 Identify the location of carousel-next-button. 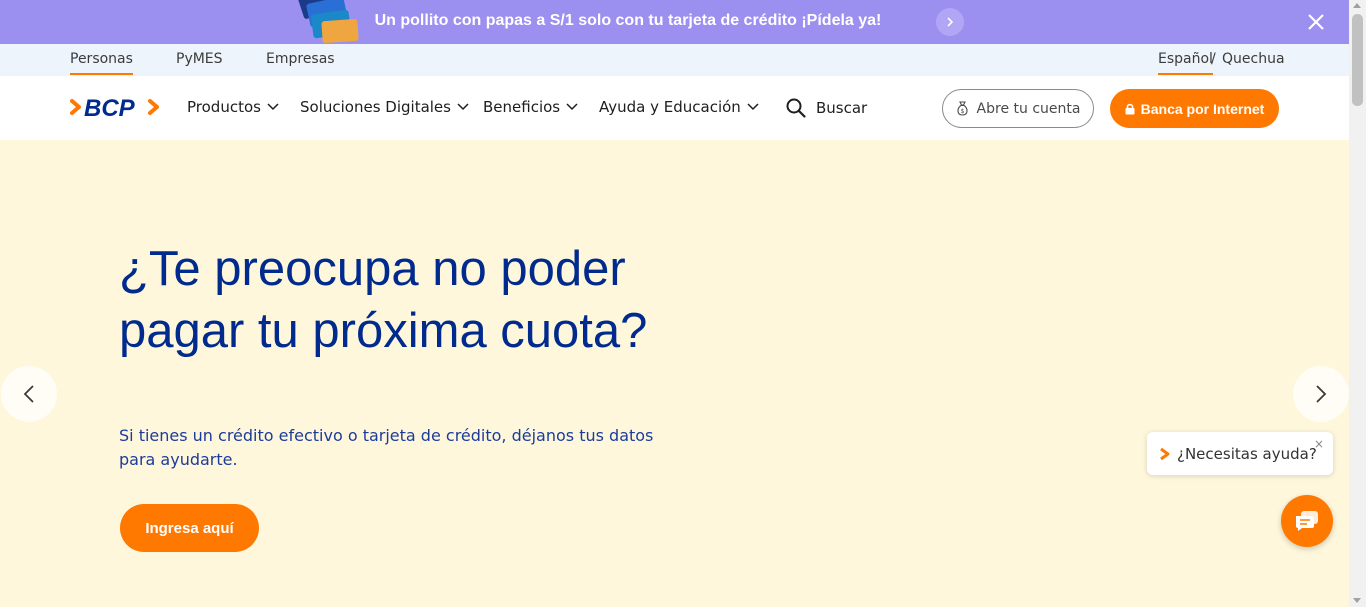
(1321, 394).